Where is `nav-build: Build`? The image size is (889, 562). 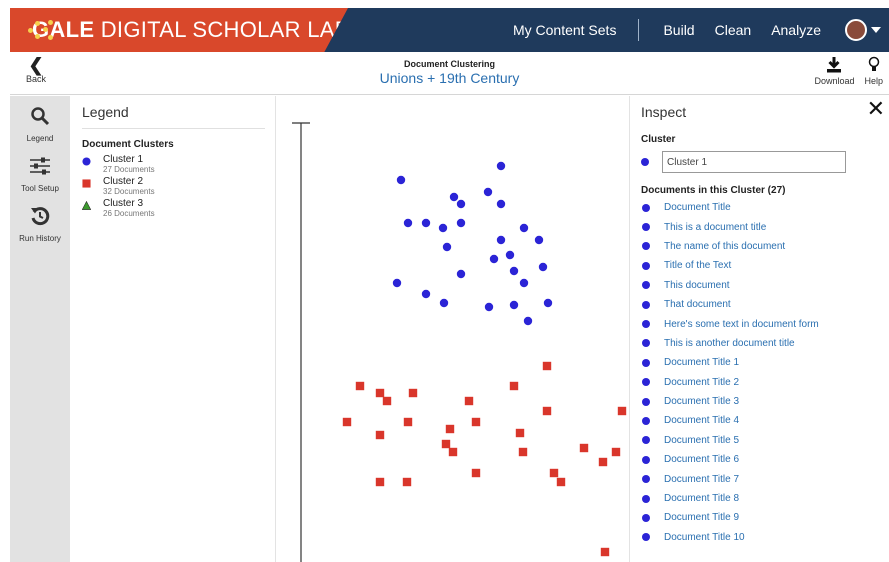 nav-build: Build is located at coordinates (678, 30).